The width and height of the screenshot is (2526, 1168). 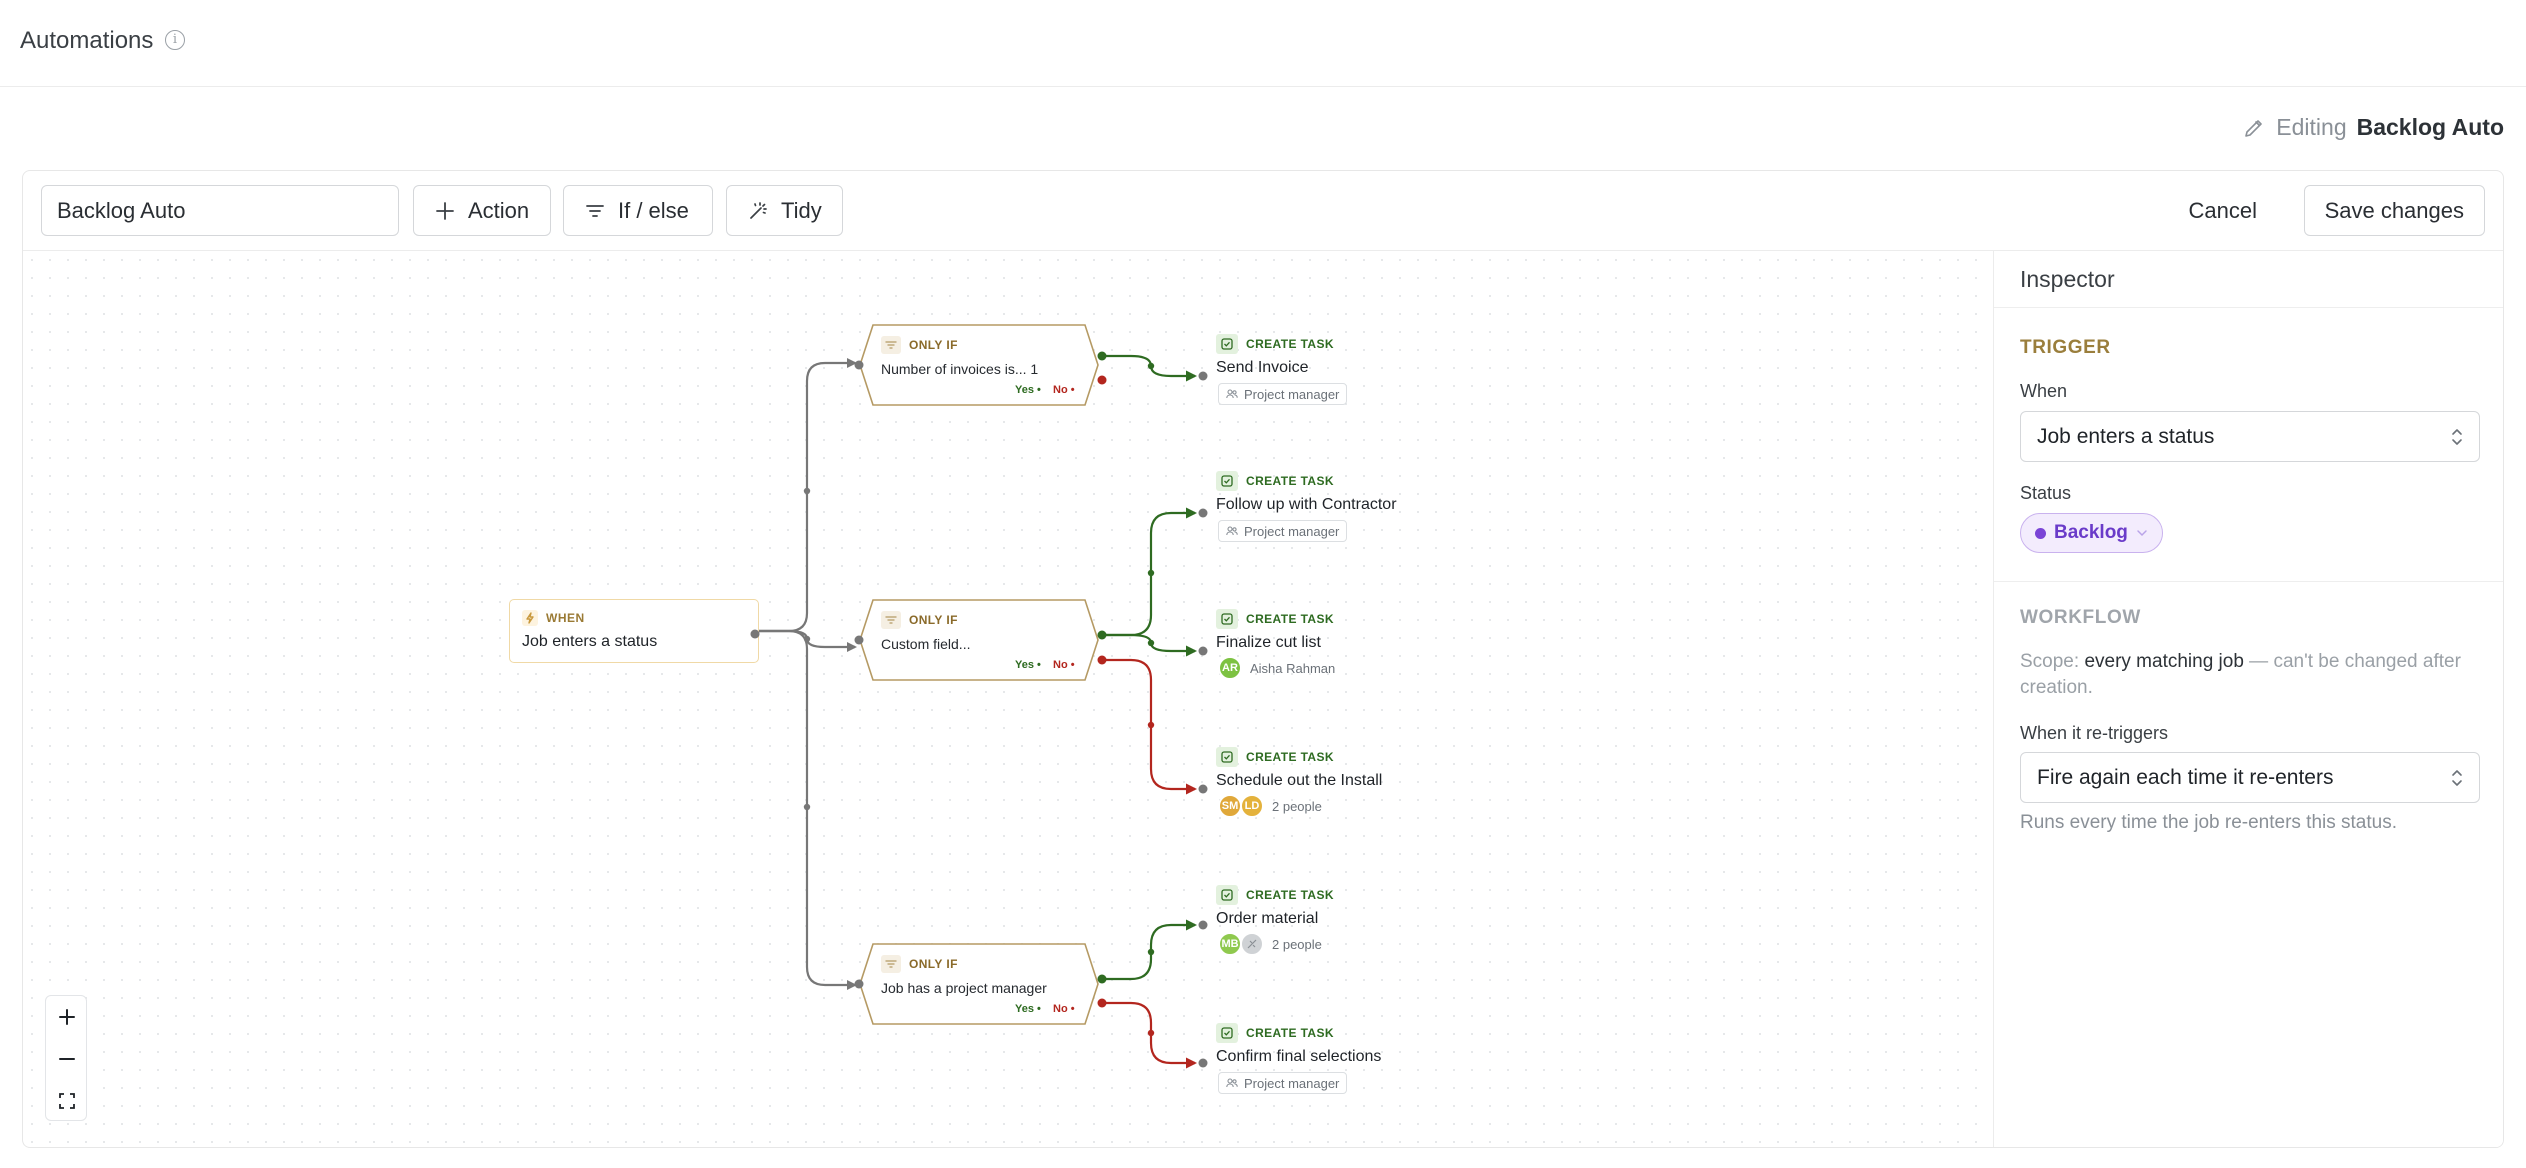 I want to click on retrigger-field-label: When it re-triggers, so click(x=2094, y=733).